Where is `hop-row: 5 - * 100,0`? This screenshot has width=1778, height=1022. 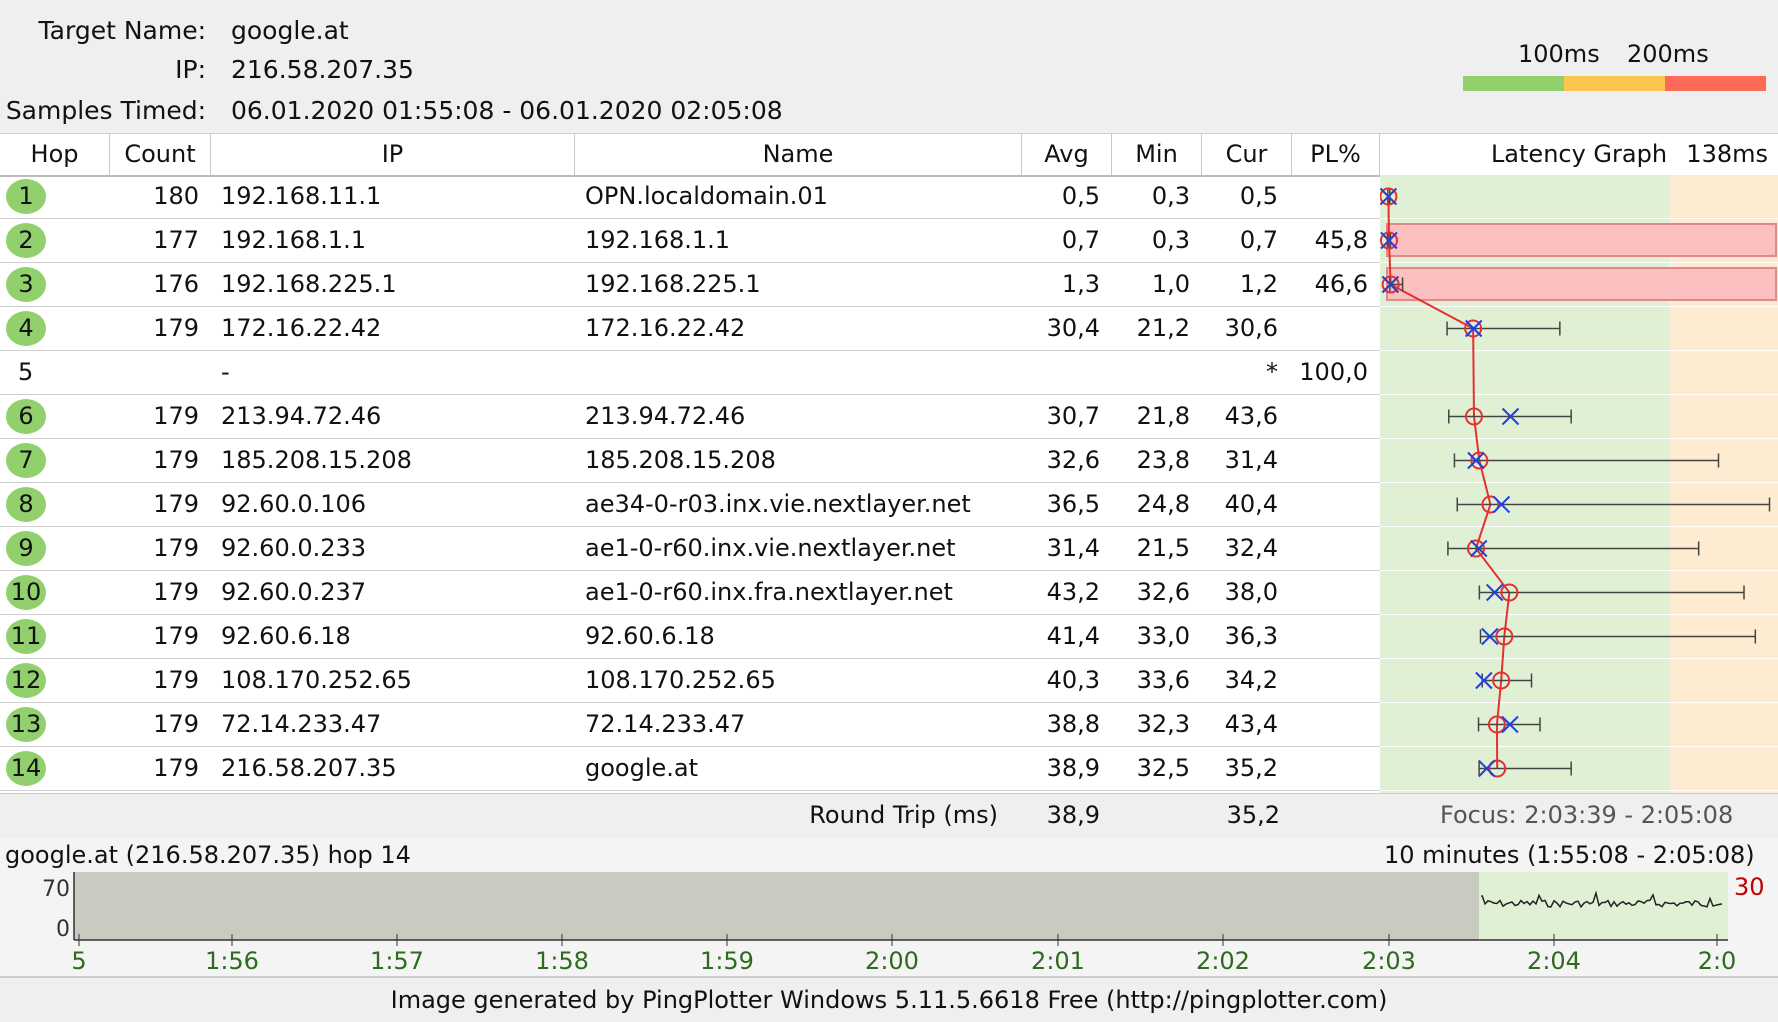 hop-row: 5 - * 100,0 is located at coordinates (690, 373).